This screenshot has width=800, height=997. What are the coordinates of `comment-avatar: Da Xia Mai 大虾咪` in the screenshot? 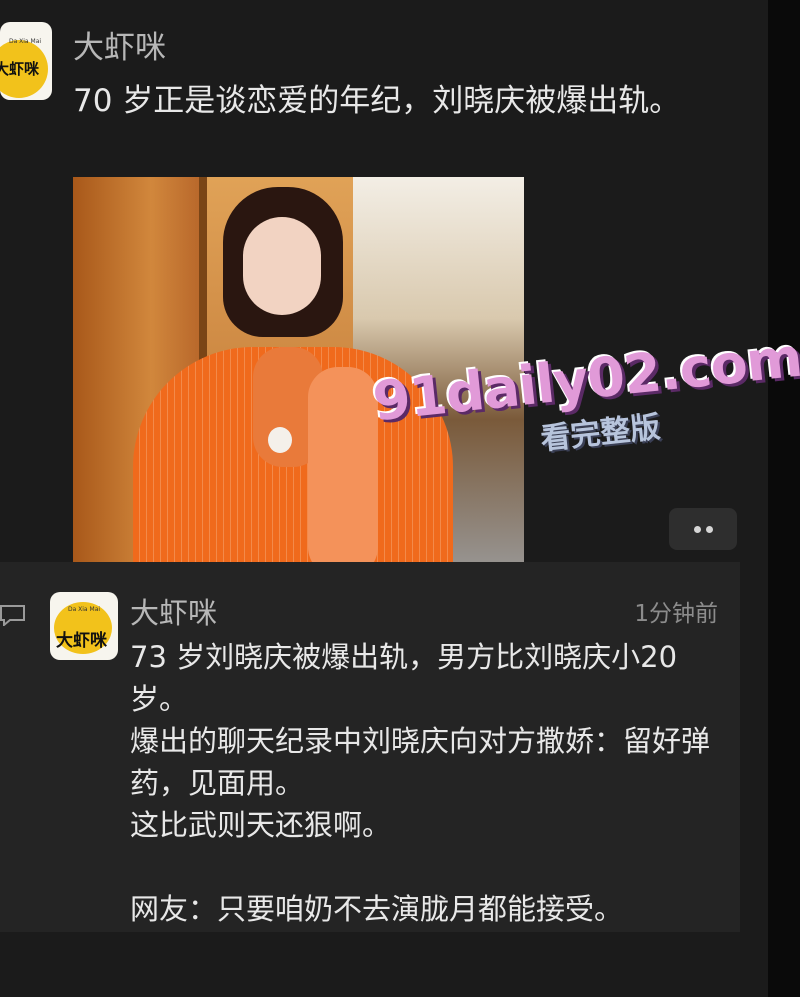 It's located at (84, 626).